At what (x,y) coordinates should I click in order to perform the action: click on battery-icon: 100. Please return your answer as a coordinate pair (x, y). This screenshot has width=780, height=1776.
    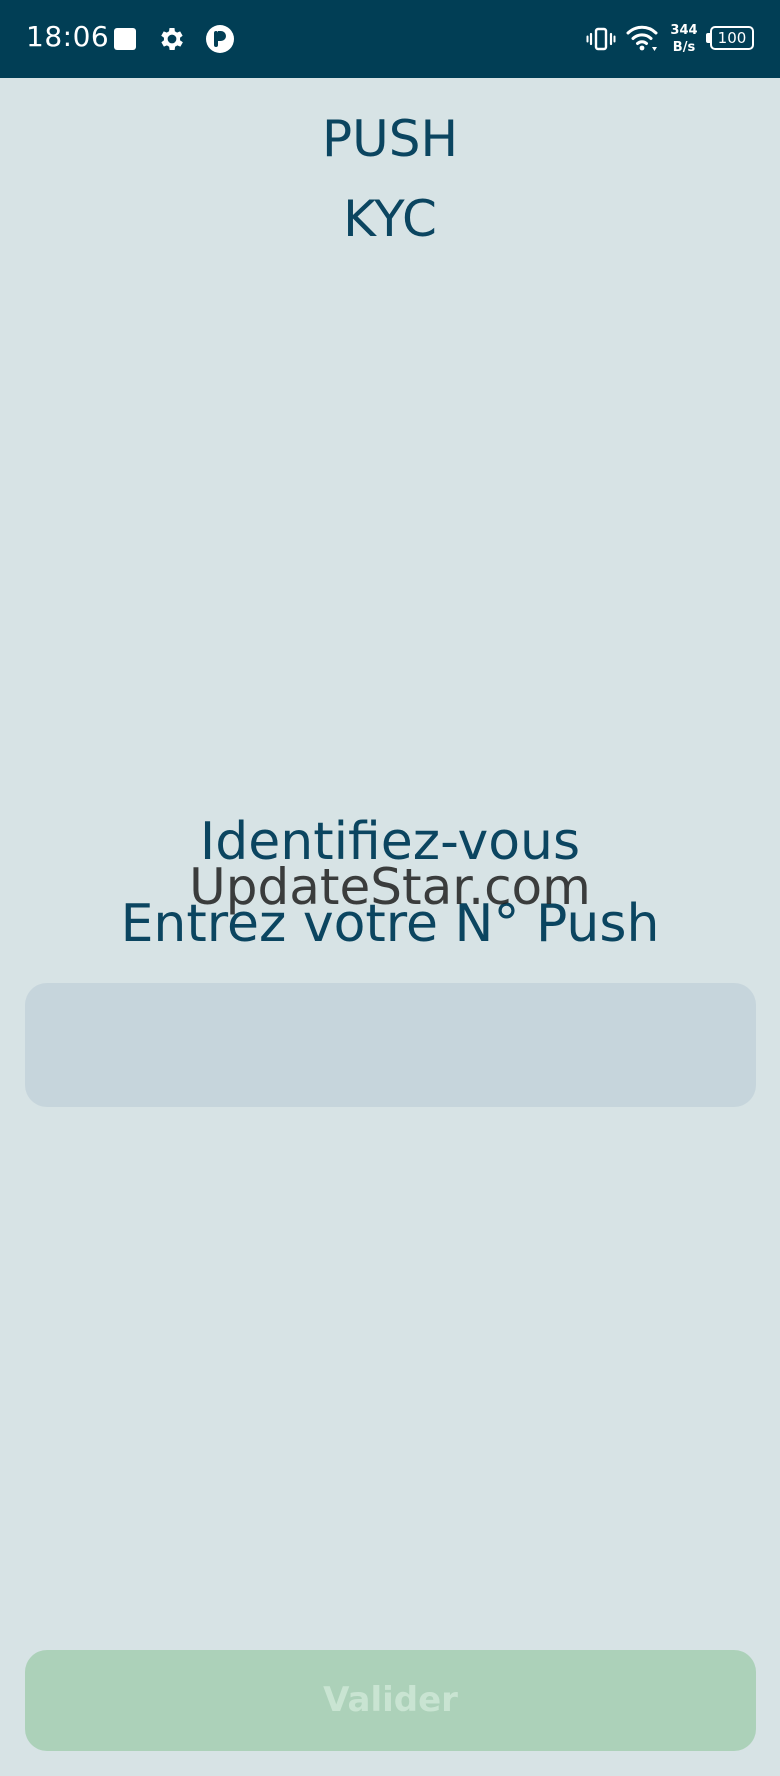
    Looking at the image, I should click on (730, 38).